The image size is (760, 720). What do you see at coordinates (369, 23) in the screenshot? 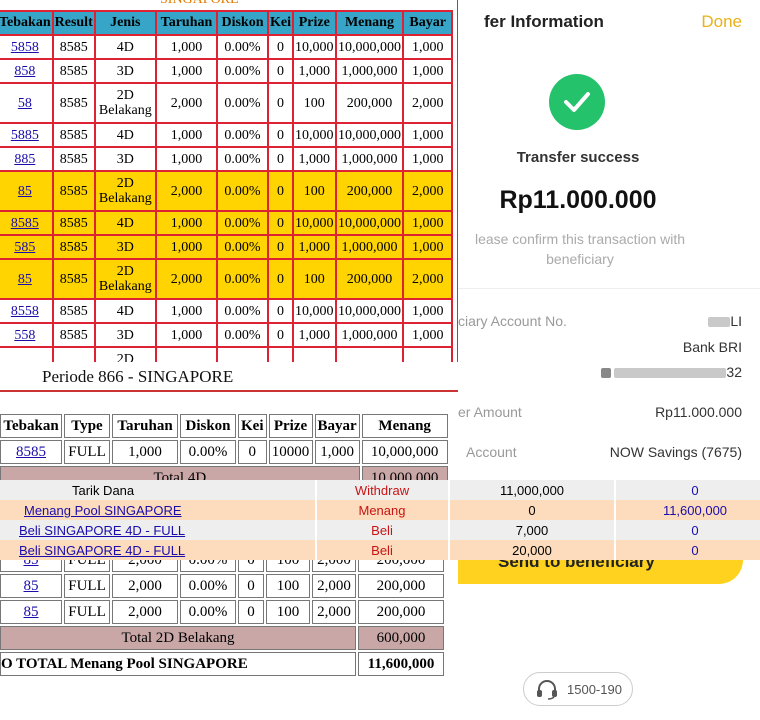
I see `col-header: Menang` at bounding box center [369, 23].